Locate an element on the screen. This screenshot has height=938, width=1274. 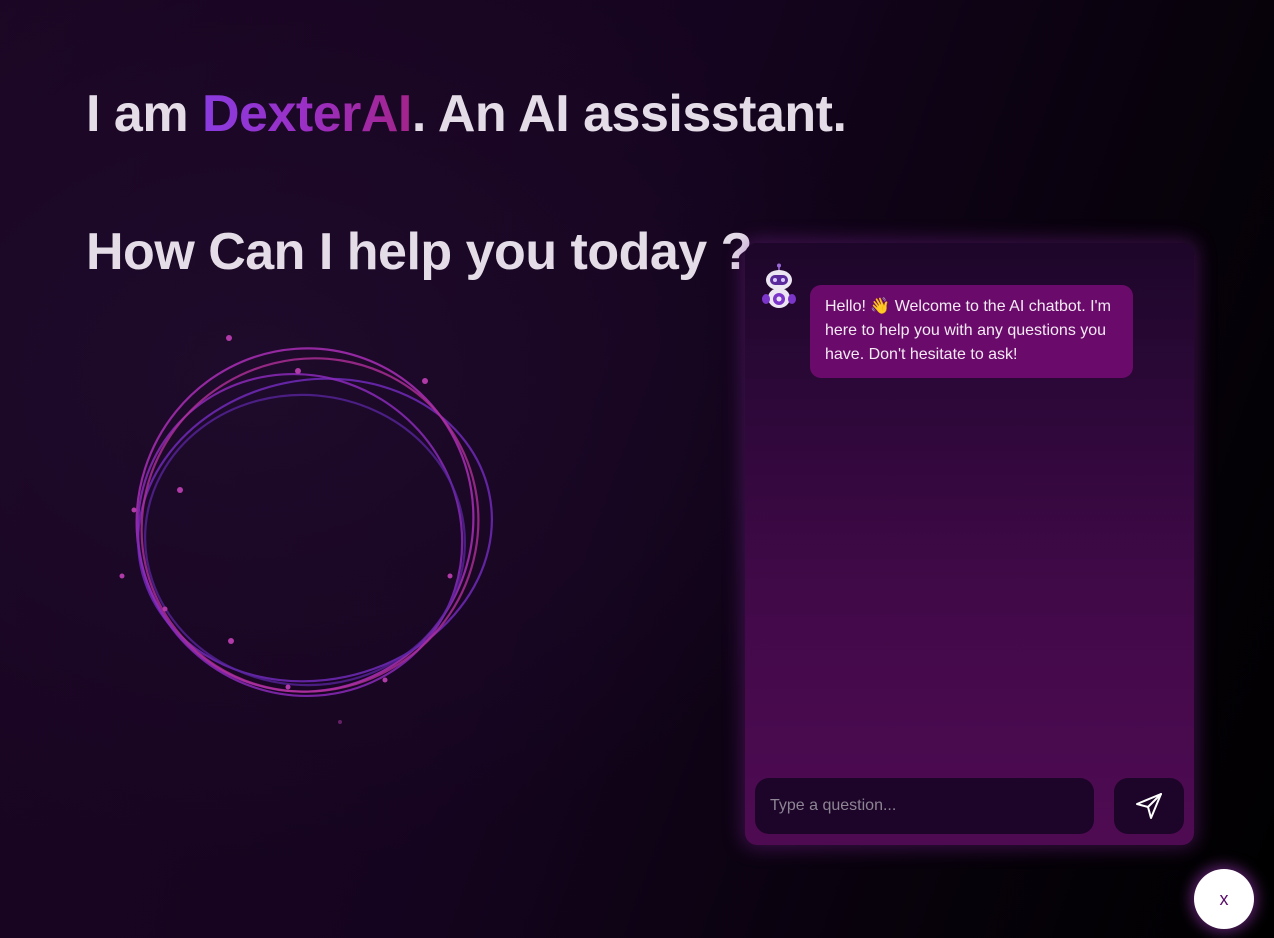
question-input is located at coordinates (924, 806).